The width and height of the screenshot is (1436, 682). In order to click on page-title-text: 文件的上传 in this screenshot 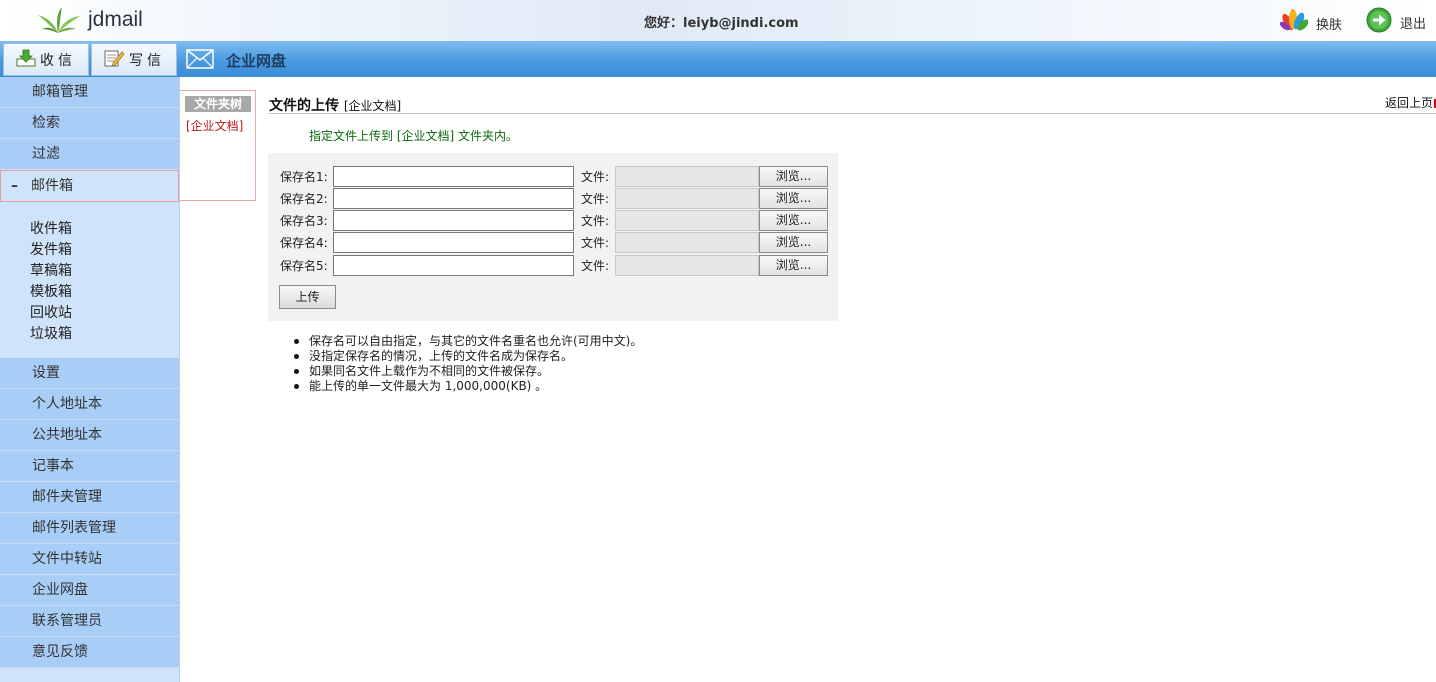, I will do `click(304, 106)`.